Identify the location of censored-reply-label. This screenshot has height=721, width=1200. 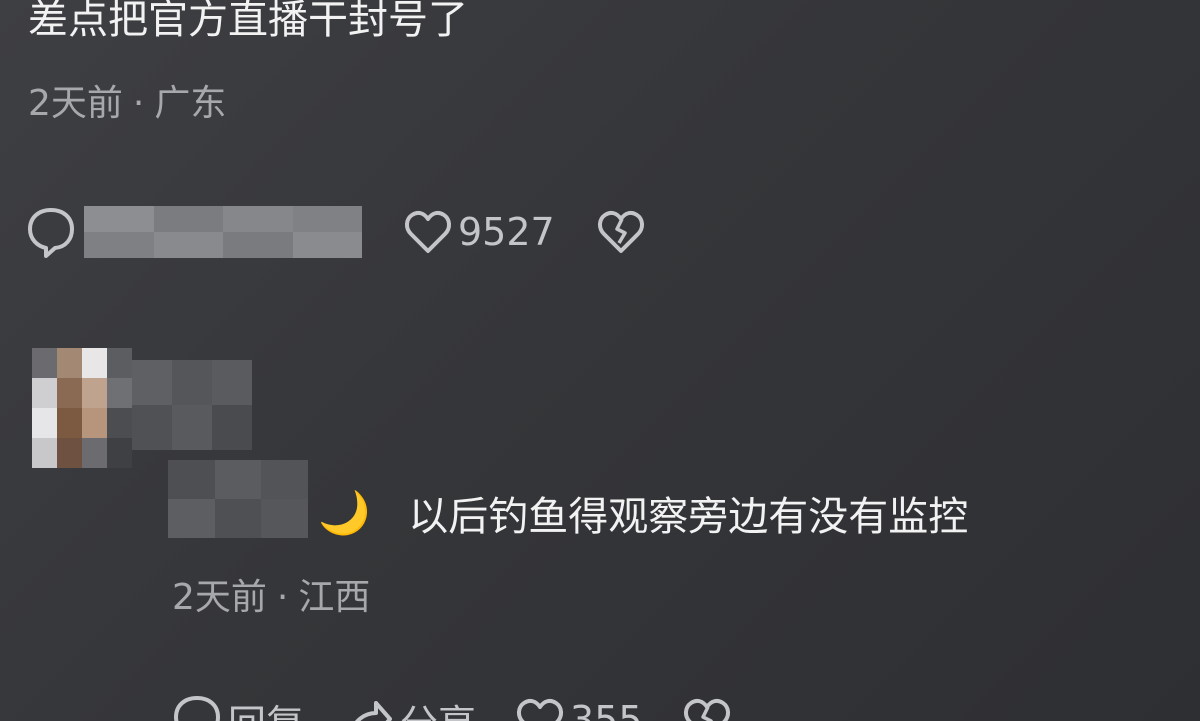
(223, 232).